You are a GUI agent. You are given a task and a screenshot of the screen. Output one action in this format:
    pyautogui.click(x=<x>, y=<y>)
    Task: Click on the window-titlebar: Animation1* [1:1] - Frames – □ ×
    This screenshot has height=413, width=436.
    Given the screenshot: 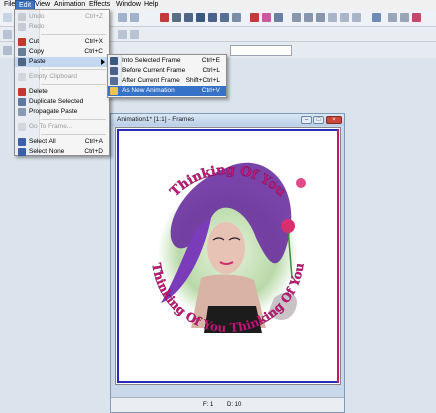 What is the action you would take?
    pyautogui.click(x=227, y=120)
    